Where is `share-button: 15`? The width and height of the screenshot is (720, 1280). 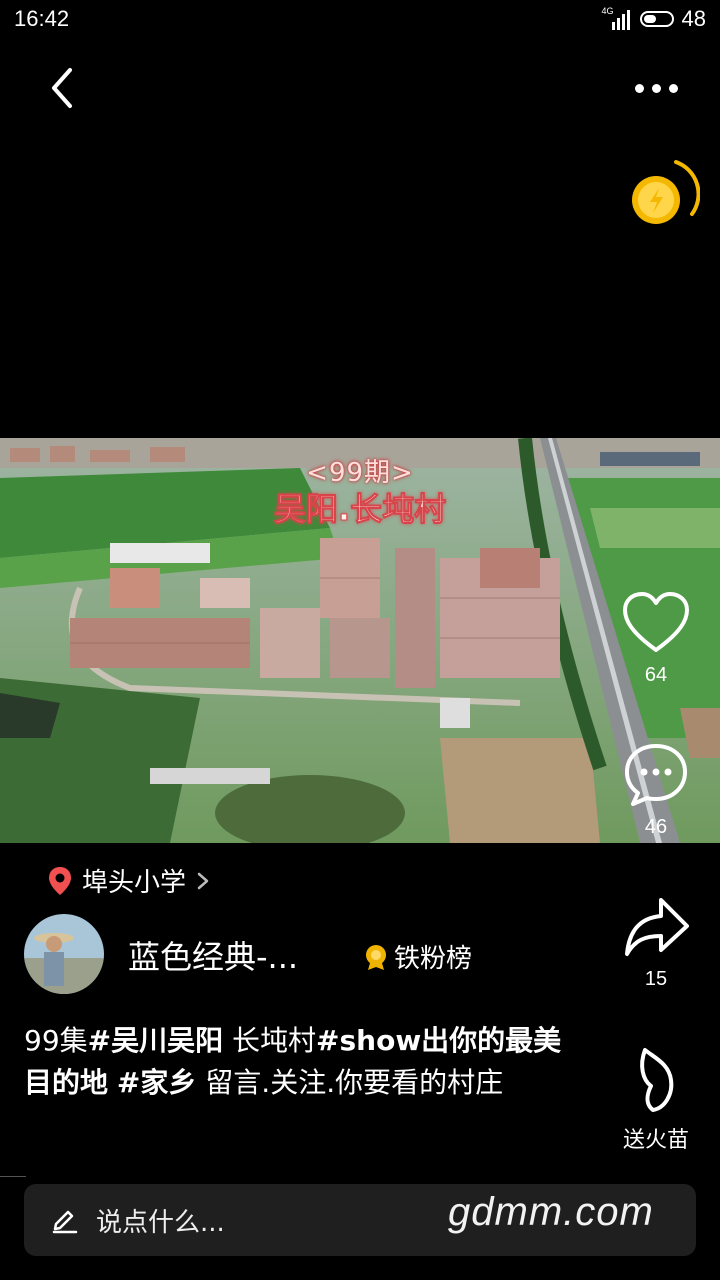
share-button: 15 is located at coordinates (656, 942).